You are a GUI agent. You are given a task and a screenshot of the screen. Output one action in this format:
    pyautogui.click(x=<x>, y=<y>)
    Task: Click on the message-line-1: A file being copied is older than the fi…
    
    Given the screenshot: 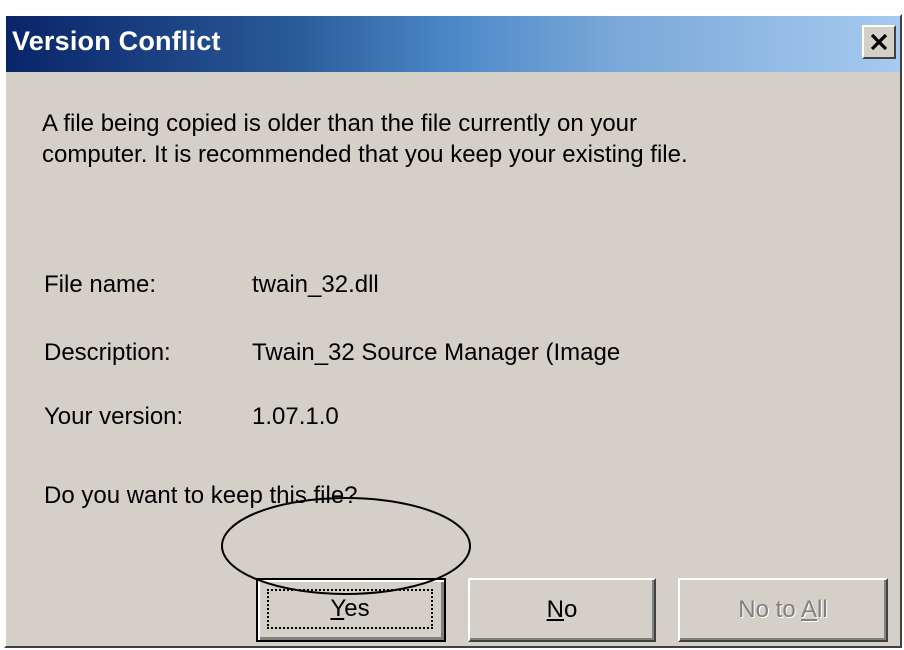 What is the action you would take?
    pyautogui.click(x=340, y=123)
    